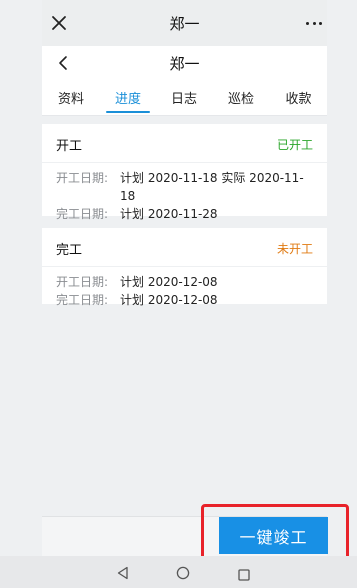  Describe the element at coordinates (169, 214) in the screenshot. I see `date-value: 计划 2020-11-28` at that location.